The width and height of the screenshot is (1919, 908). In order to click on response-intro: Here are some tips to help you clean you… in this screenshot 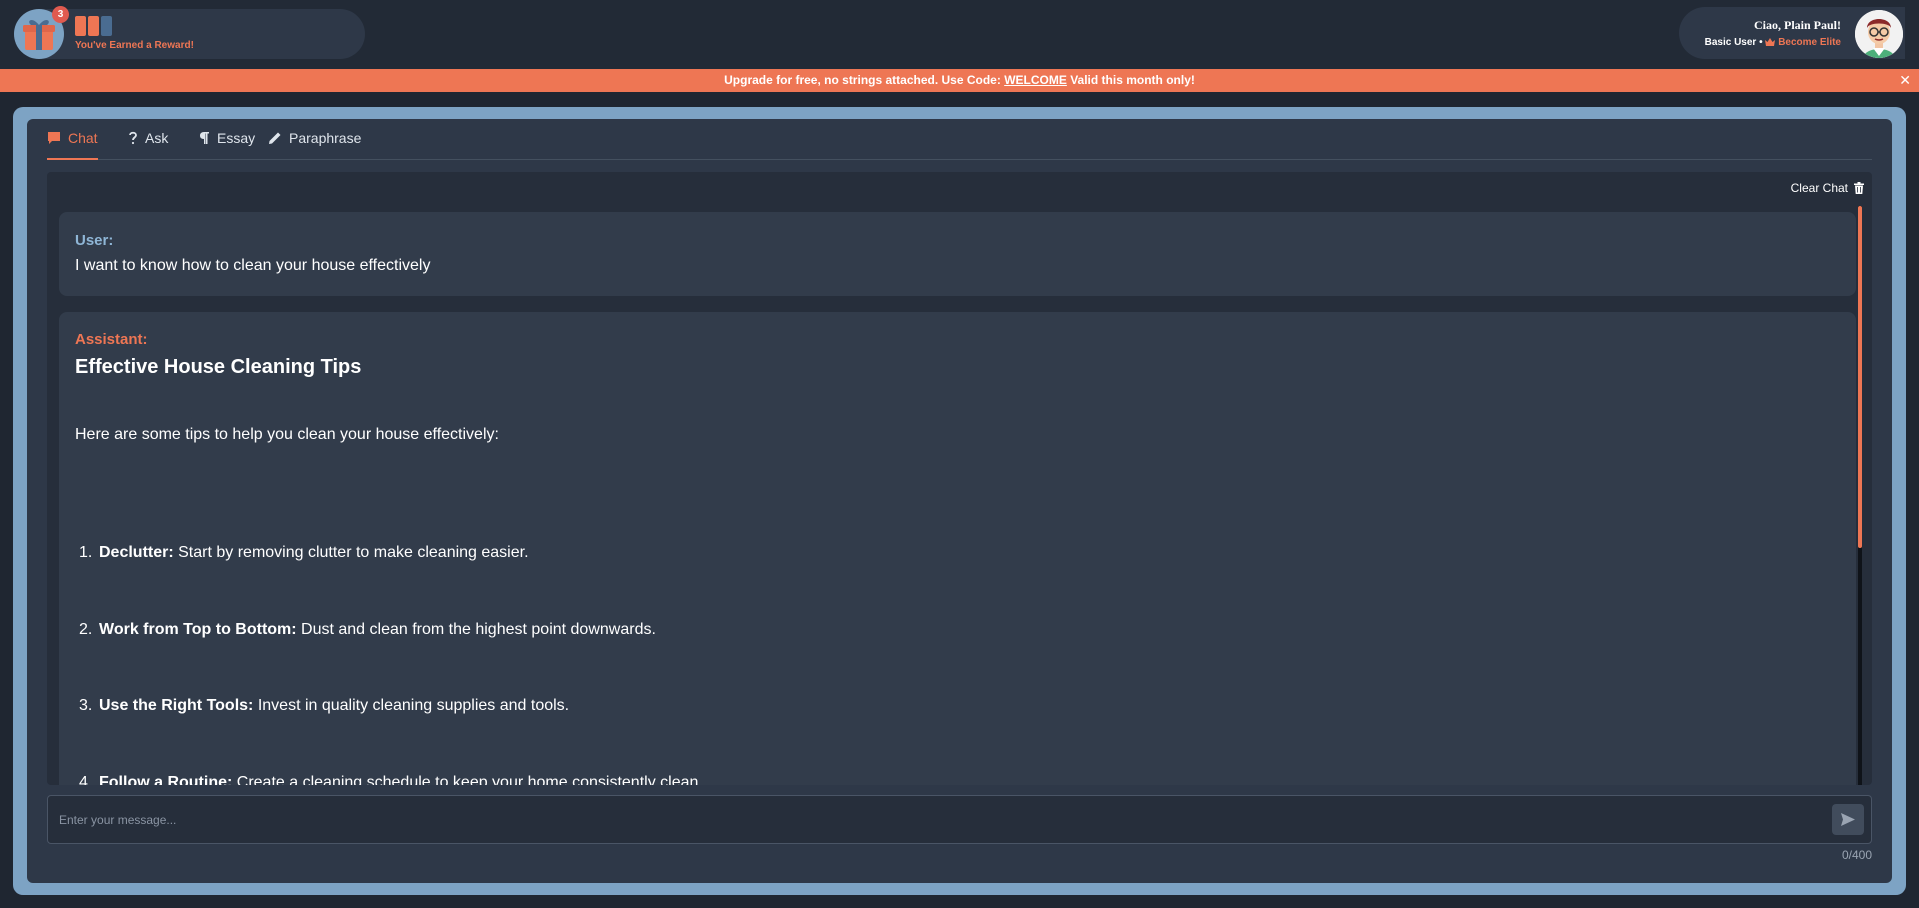, I will do `click(287, 434)`.